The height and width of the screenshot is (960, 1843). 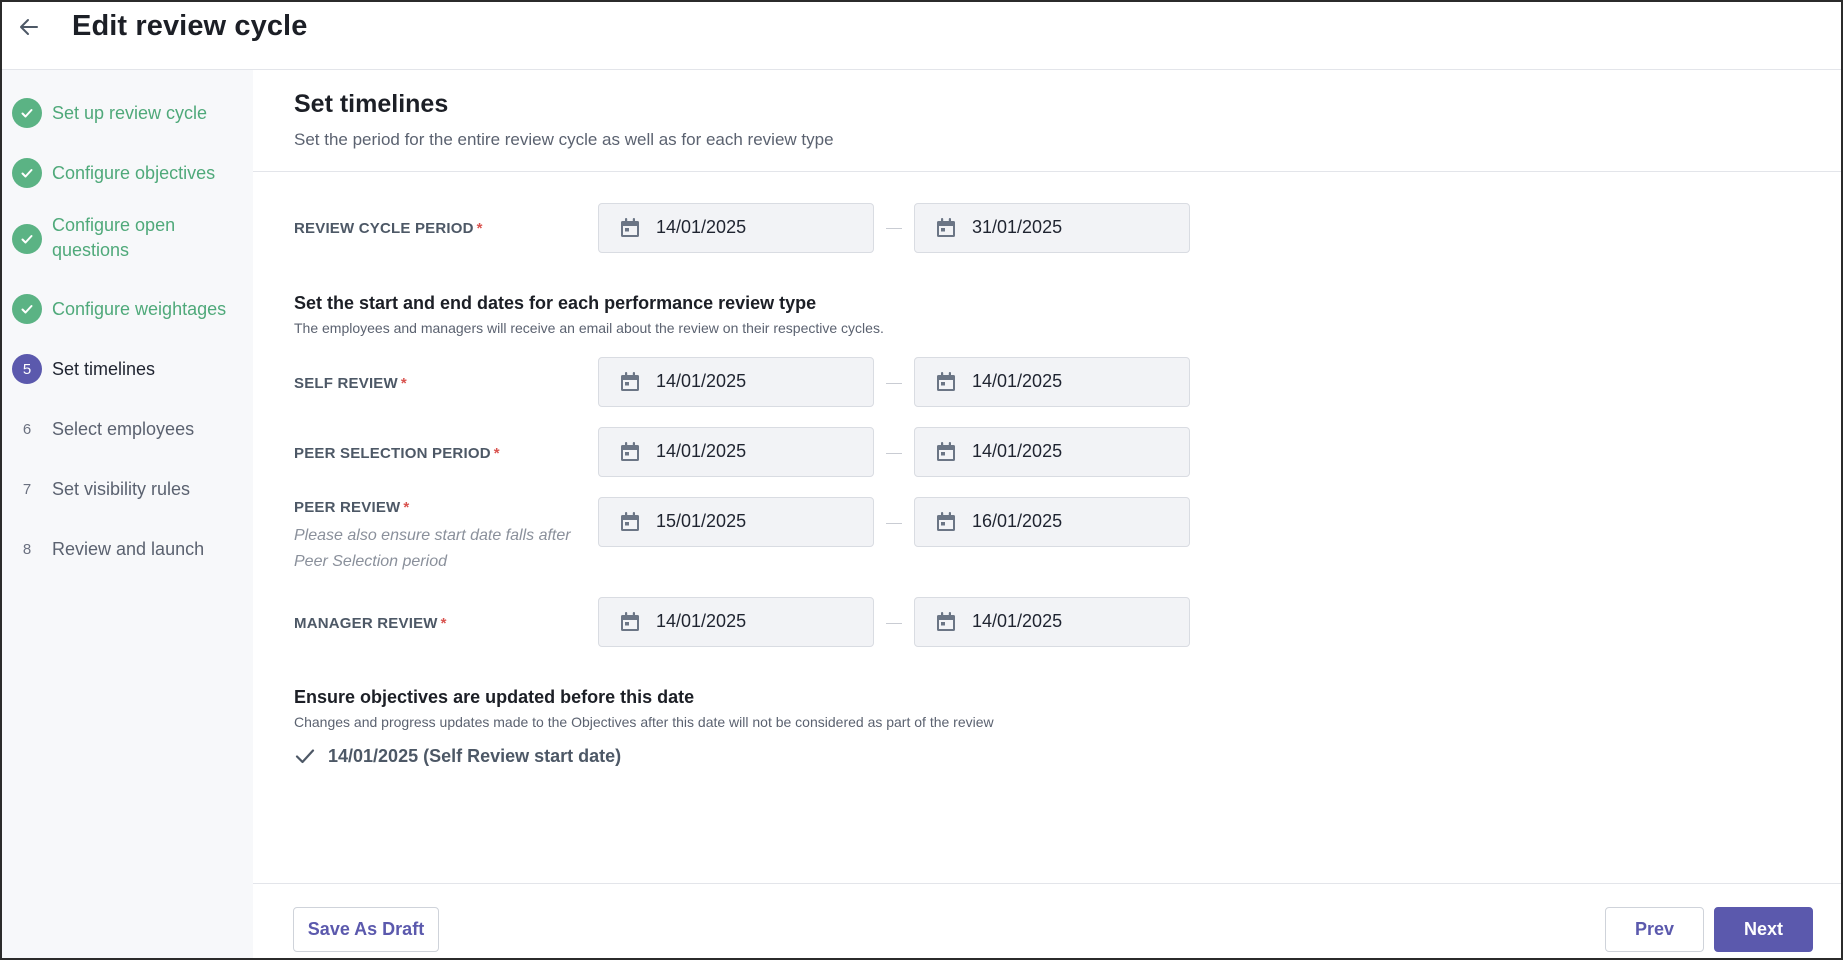 I want to click on prev-button: Prev, so click(x=1654, y=929).